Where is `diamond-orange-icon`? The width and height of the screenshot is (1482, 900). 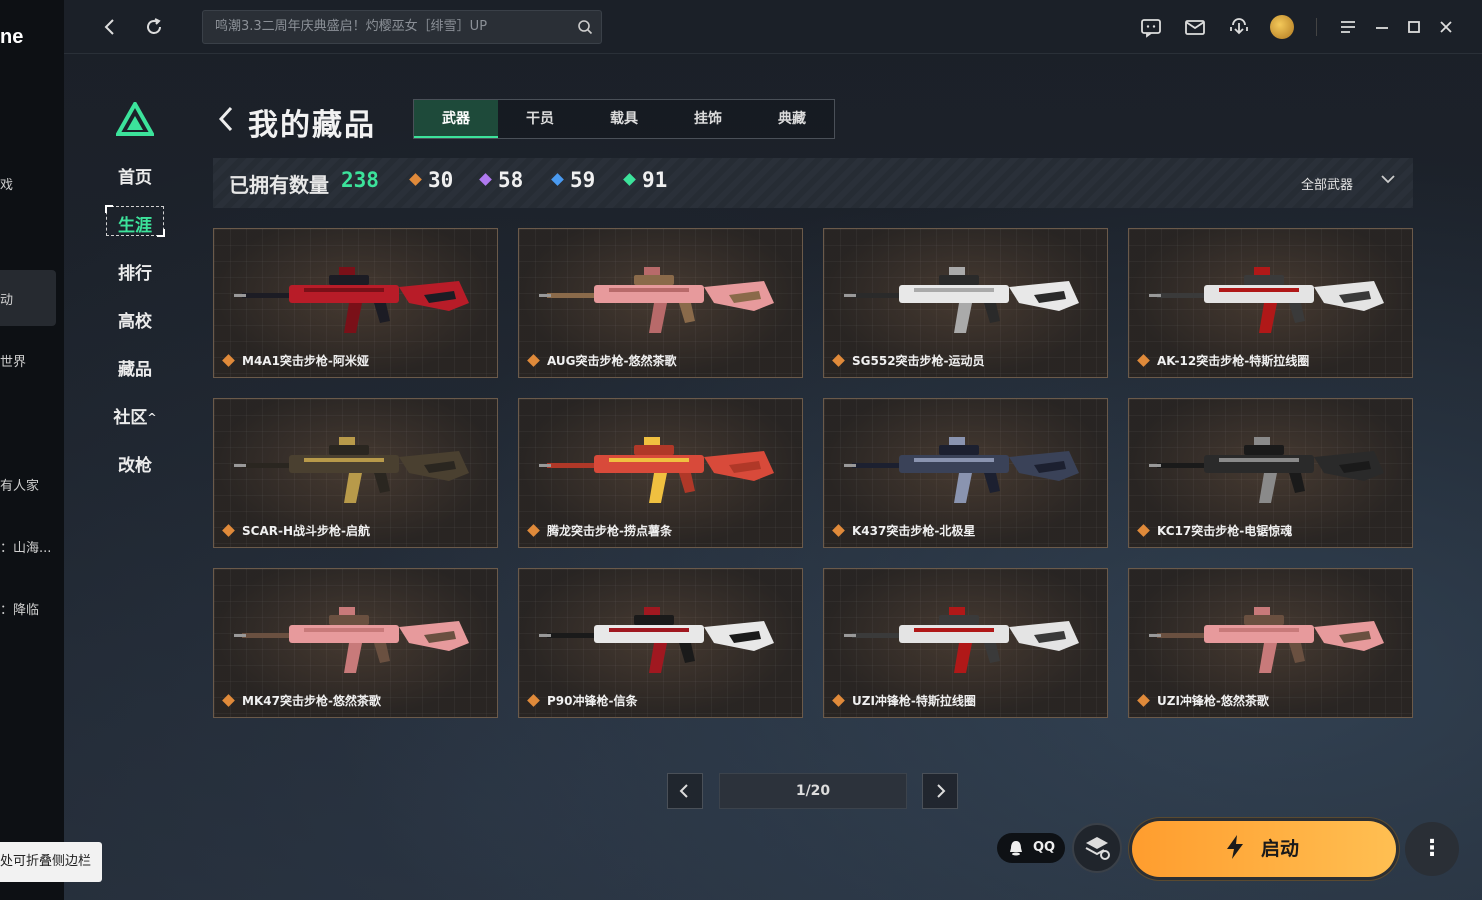
diamond-orange-icon is located at coordinates (415, 179).